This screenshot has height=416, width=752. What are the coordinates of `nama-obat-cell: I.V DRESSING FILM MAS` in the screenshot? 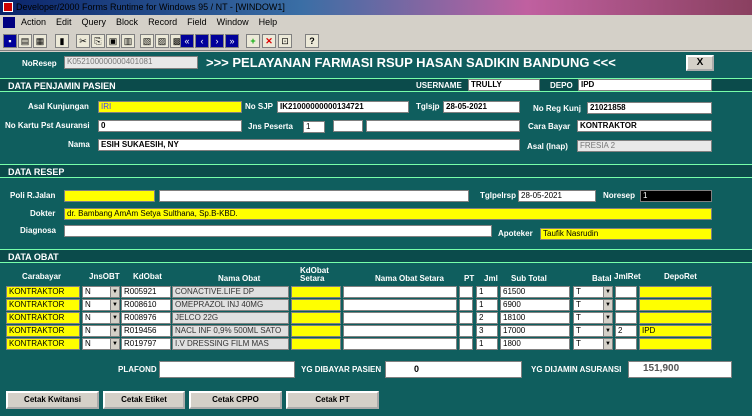 It's located at (230, 344).